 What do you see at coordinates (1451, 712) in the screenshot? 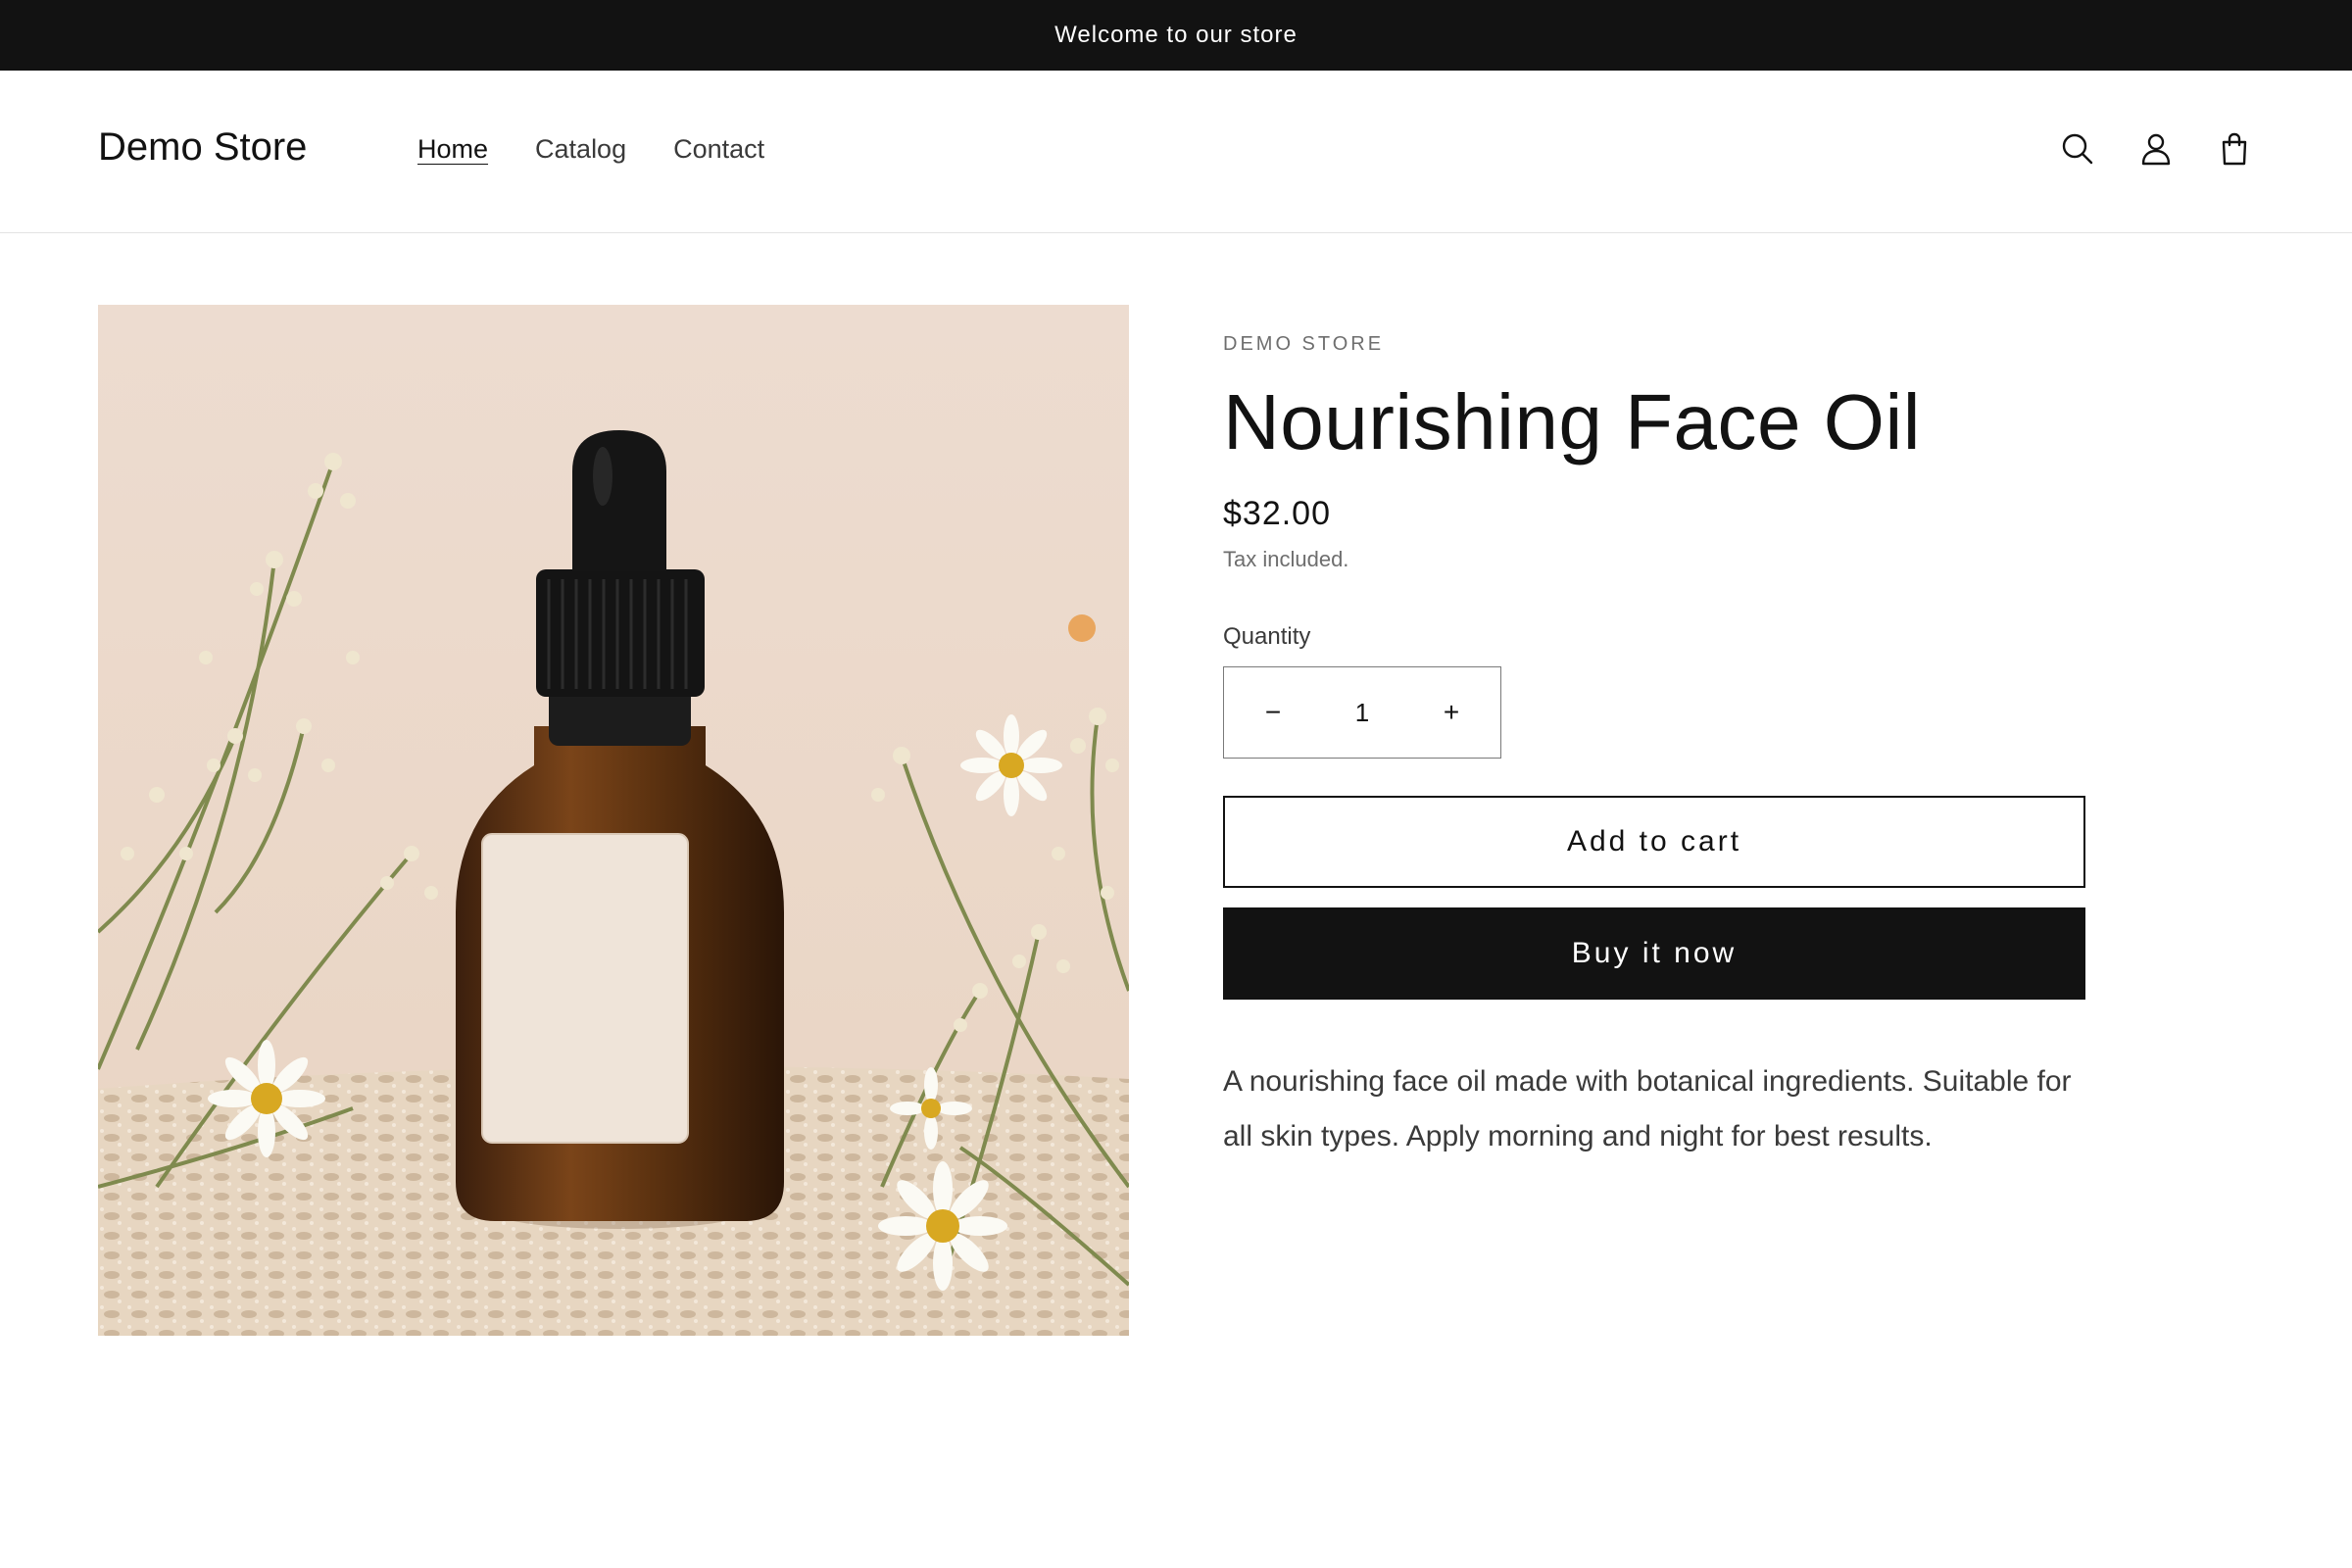
I see `quantity-increase-button: +` at bounding box center [1451, 712].